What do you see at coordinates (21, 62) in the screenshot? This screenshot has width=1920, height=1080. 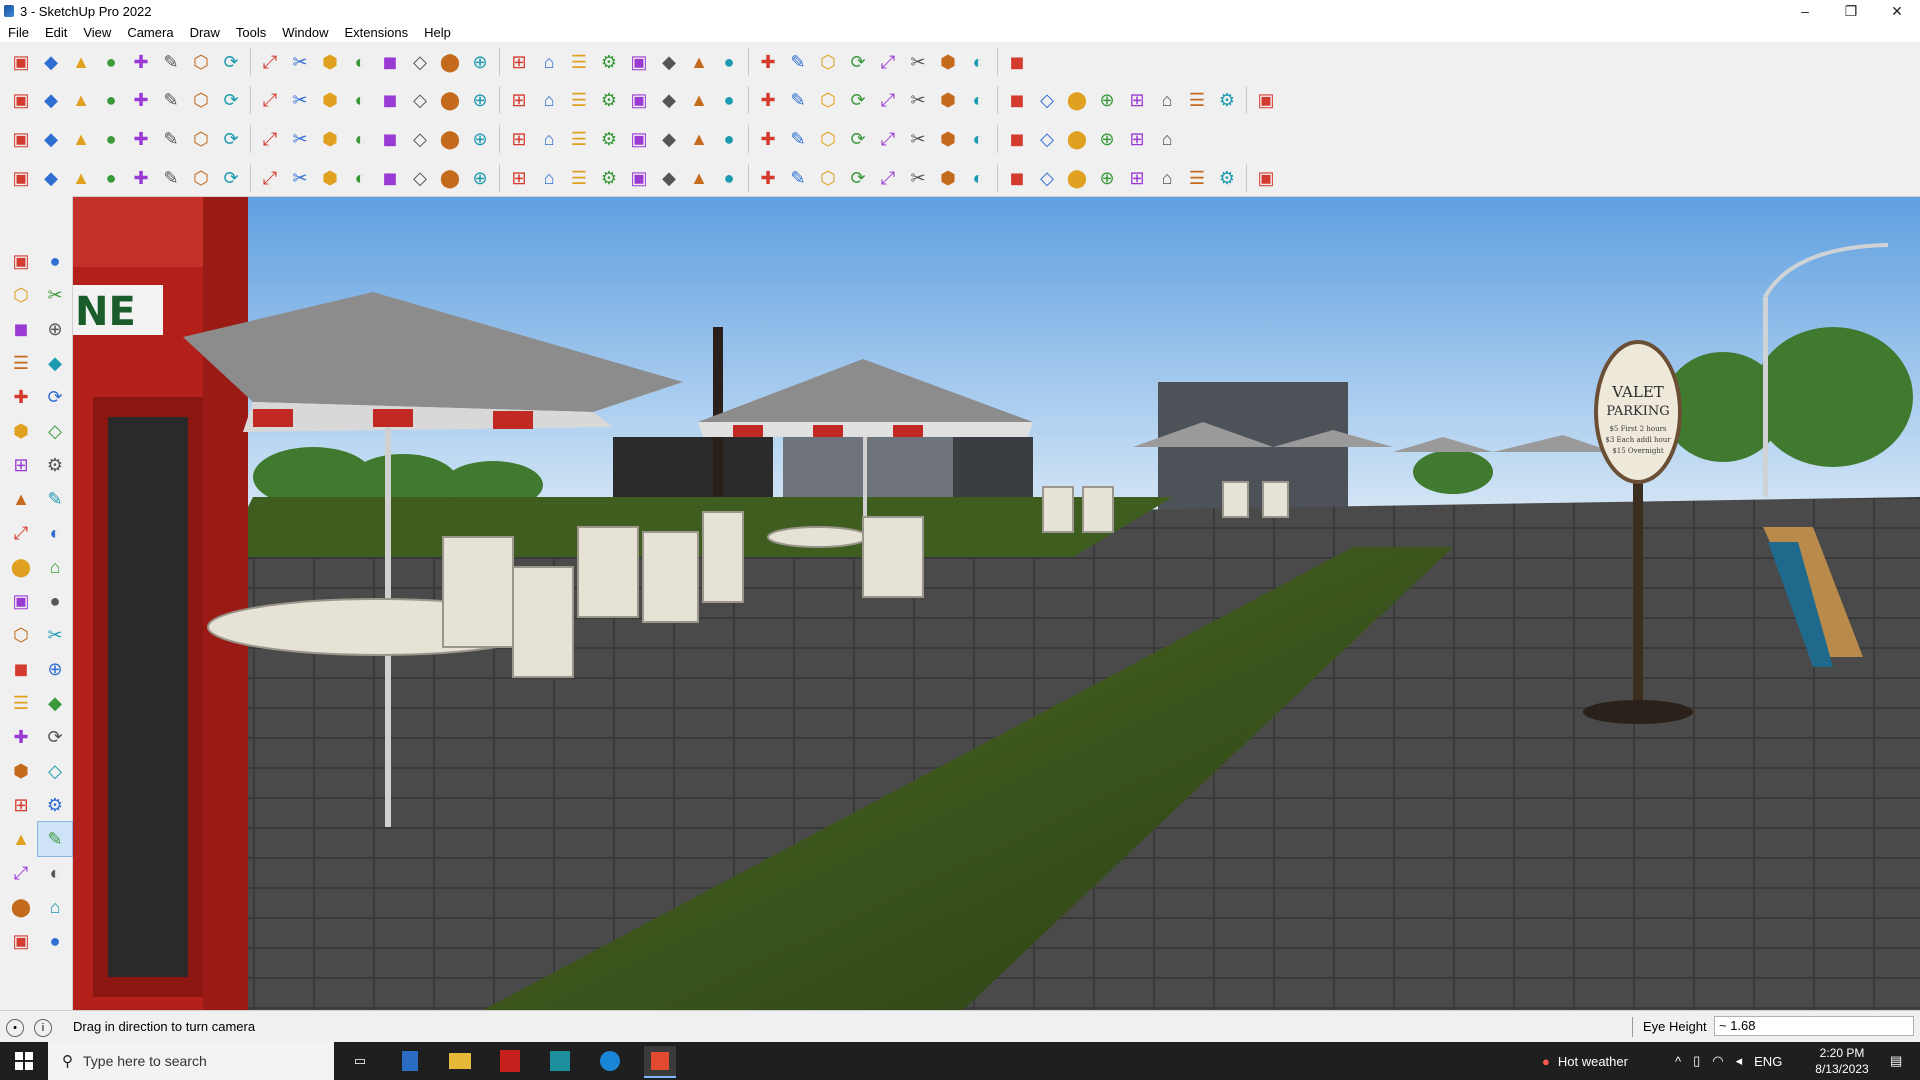 I see `zoom-extents-icon: ▣` at bounding box center [21, 62].